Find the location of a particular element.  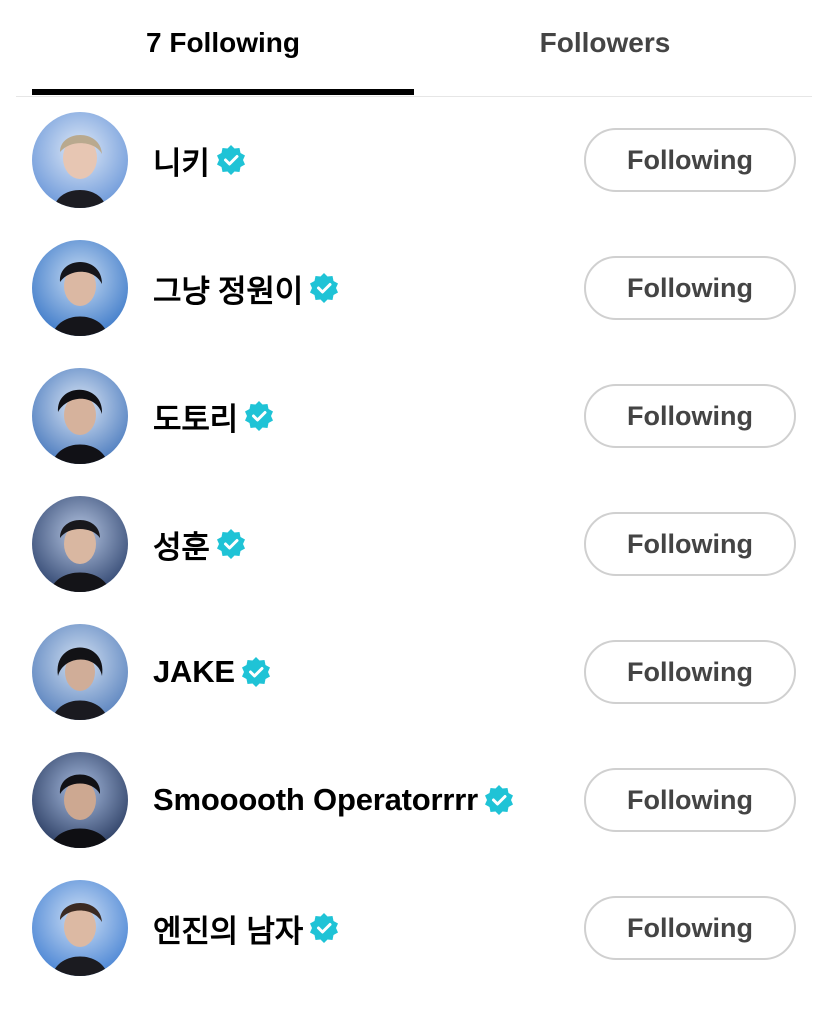

username: 도토리 is located at coordinates (195, 416).